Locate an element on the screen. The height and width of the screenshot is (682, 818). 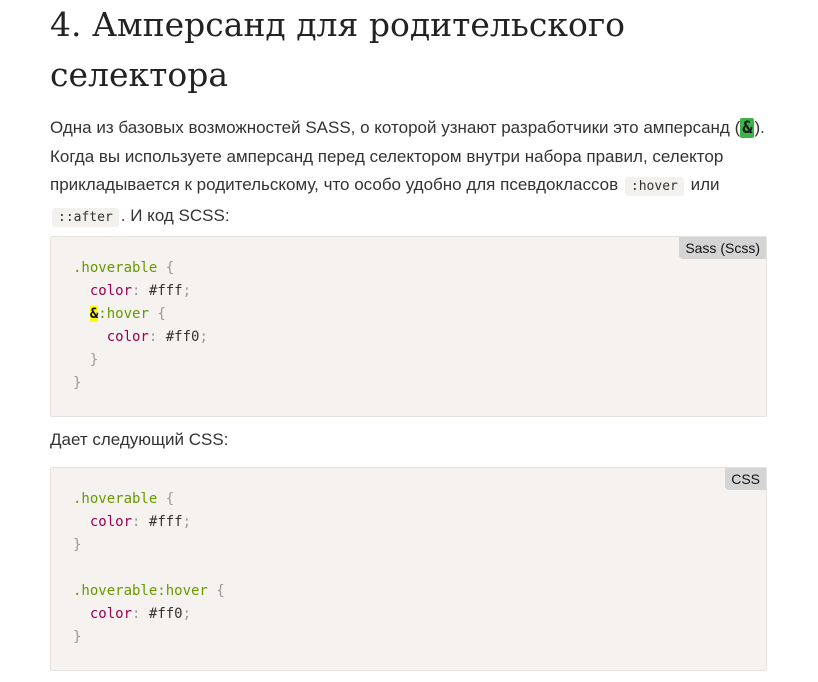
section-heading: 4. Амперсанд для родительского селектора is located at coordinates (337, 49).